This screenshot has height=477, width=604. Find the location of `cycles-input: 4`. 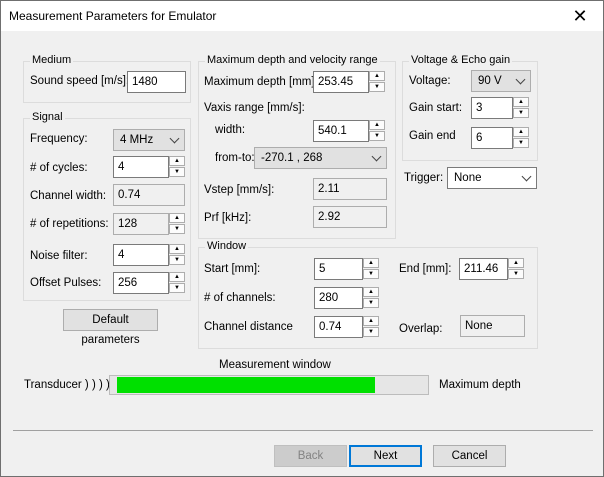

cycles-input: 4 is located at coordinates (141, 167).